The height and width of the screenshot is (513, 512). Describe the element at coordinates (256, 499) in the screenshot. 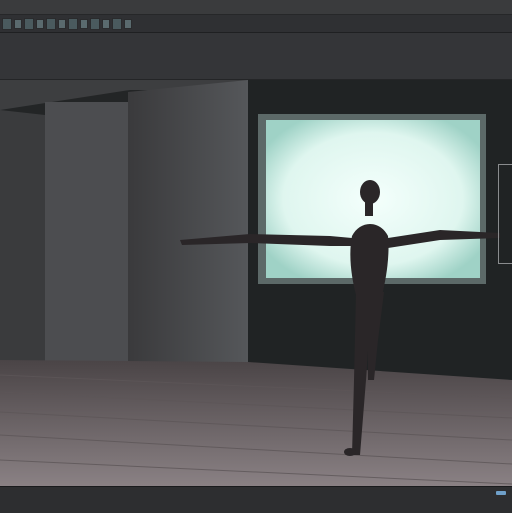

I see `status-bar` at that location.